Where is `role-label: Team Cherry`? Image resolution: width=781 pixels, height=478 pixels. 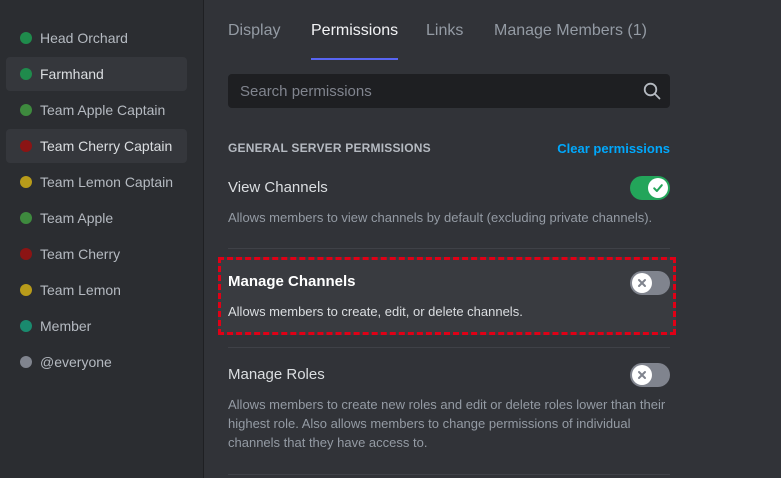 role-label: Team Cherry is located at coordinates (80, 254).